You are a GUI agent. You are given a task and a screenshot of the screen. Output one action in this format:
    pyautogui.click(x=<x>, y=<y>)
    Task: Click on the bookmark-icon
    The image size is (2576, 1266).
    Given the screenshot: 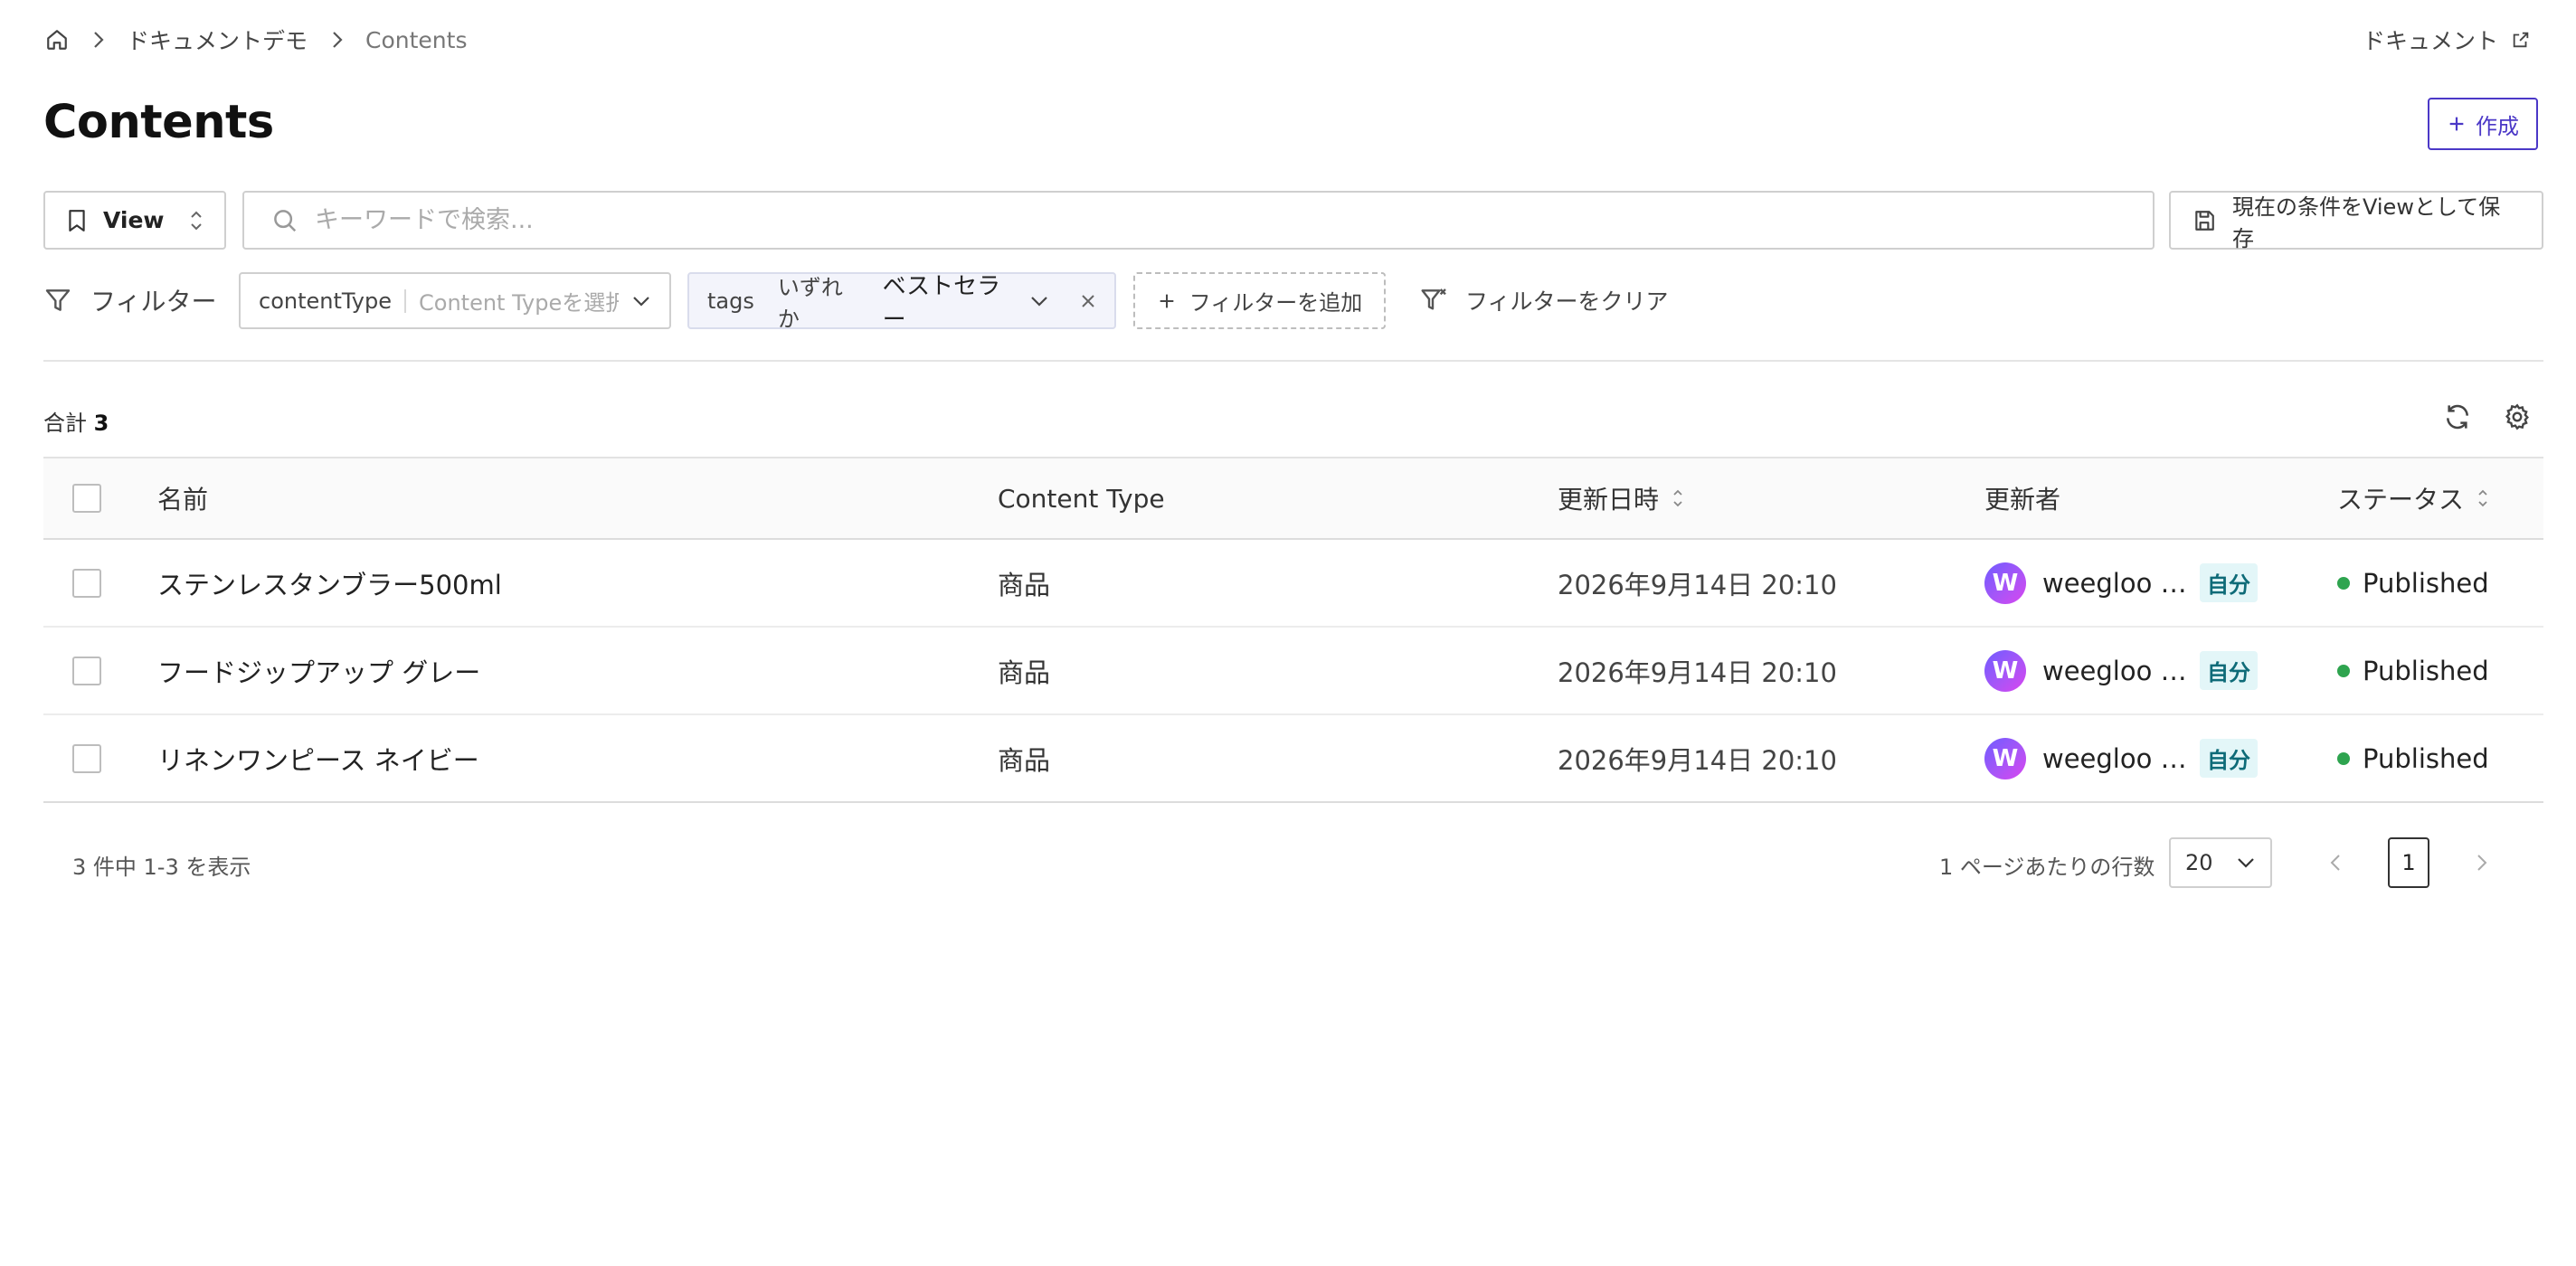 What is the action you would take?
    pyautogui.click(x=77, y=220)
    